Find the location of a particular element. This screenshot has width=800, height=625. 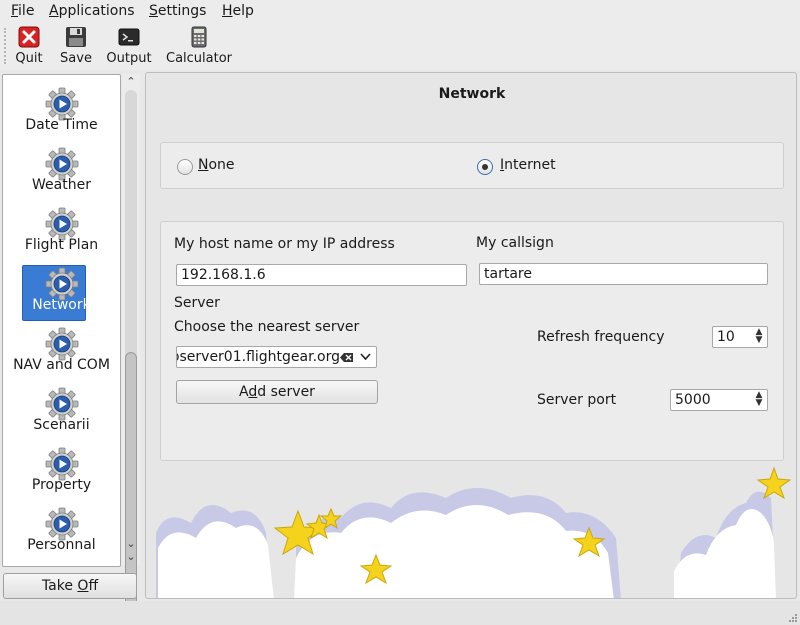

category-list-scrollbar: ⌃ ⌄ ⌄ is located at coordinates (131, 343).